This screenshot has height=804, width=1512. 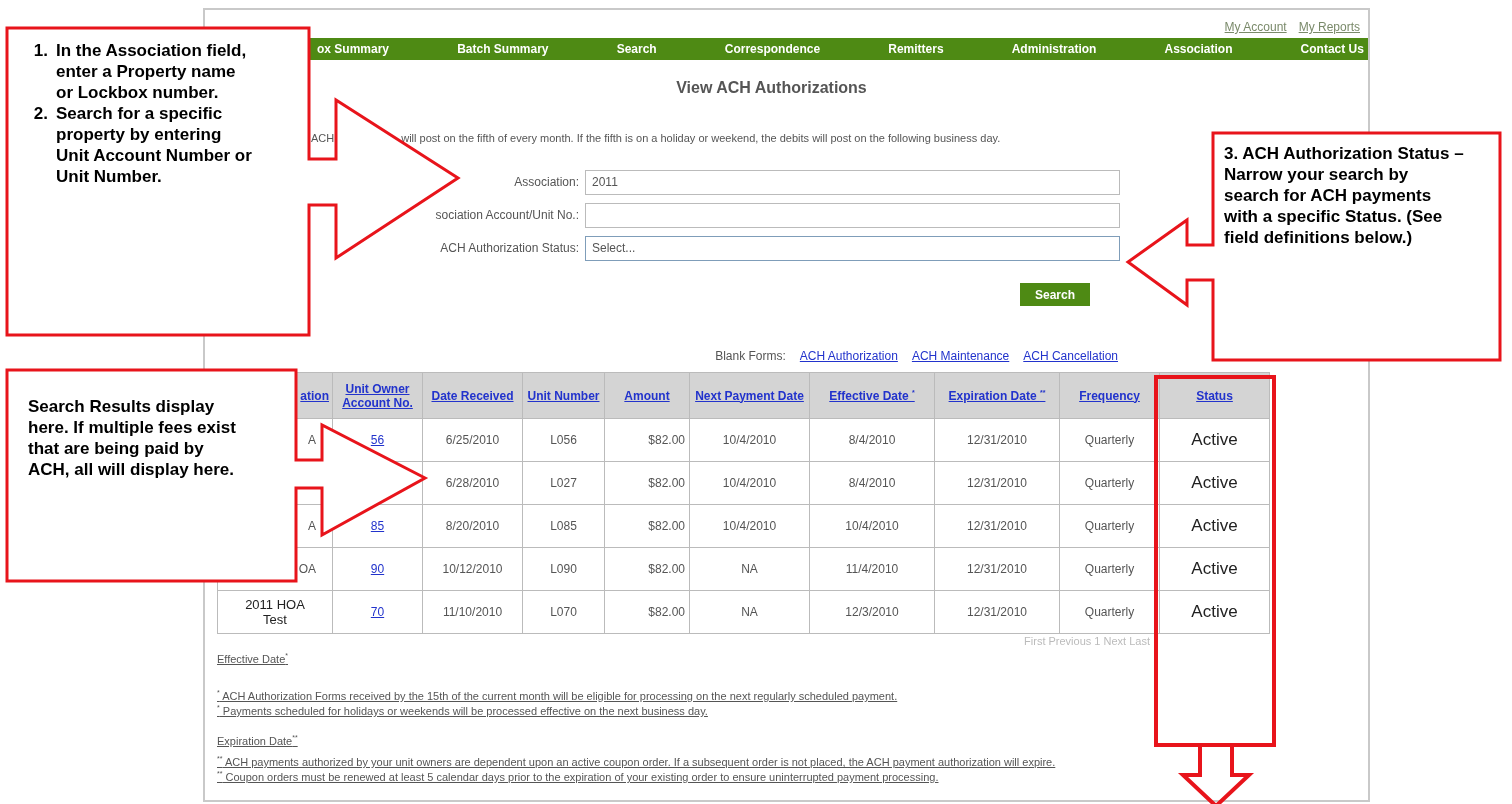 I want to click on table-cell: L090, so click(x=563, y=569).